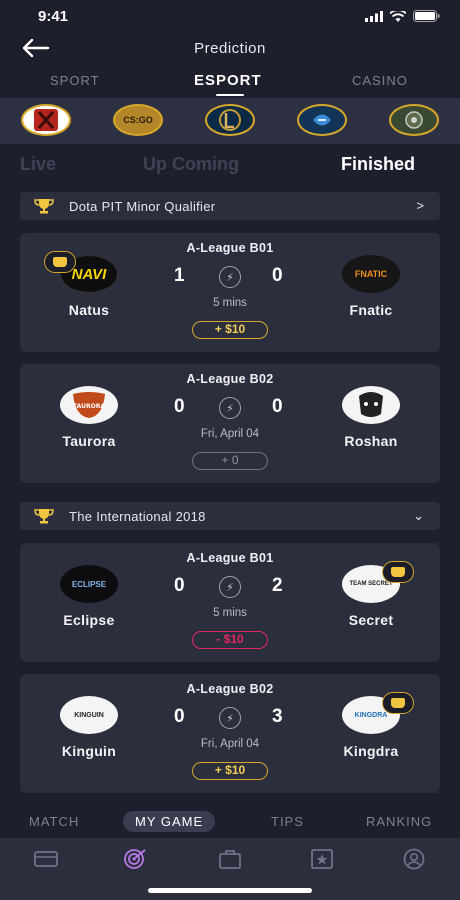  Describe the element at coordinates (53, 16) in the screenshot. I see `status-time: 9:41` at that location.